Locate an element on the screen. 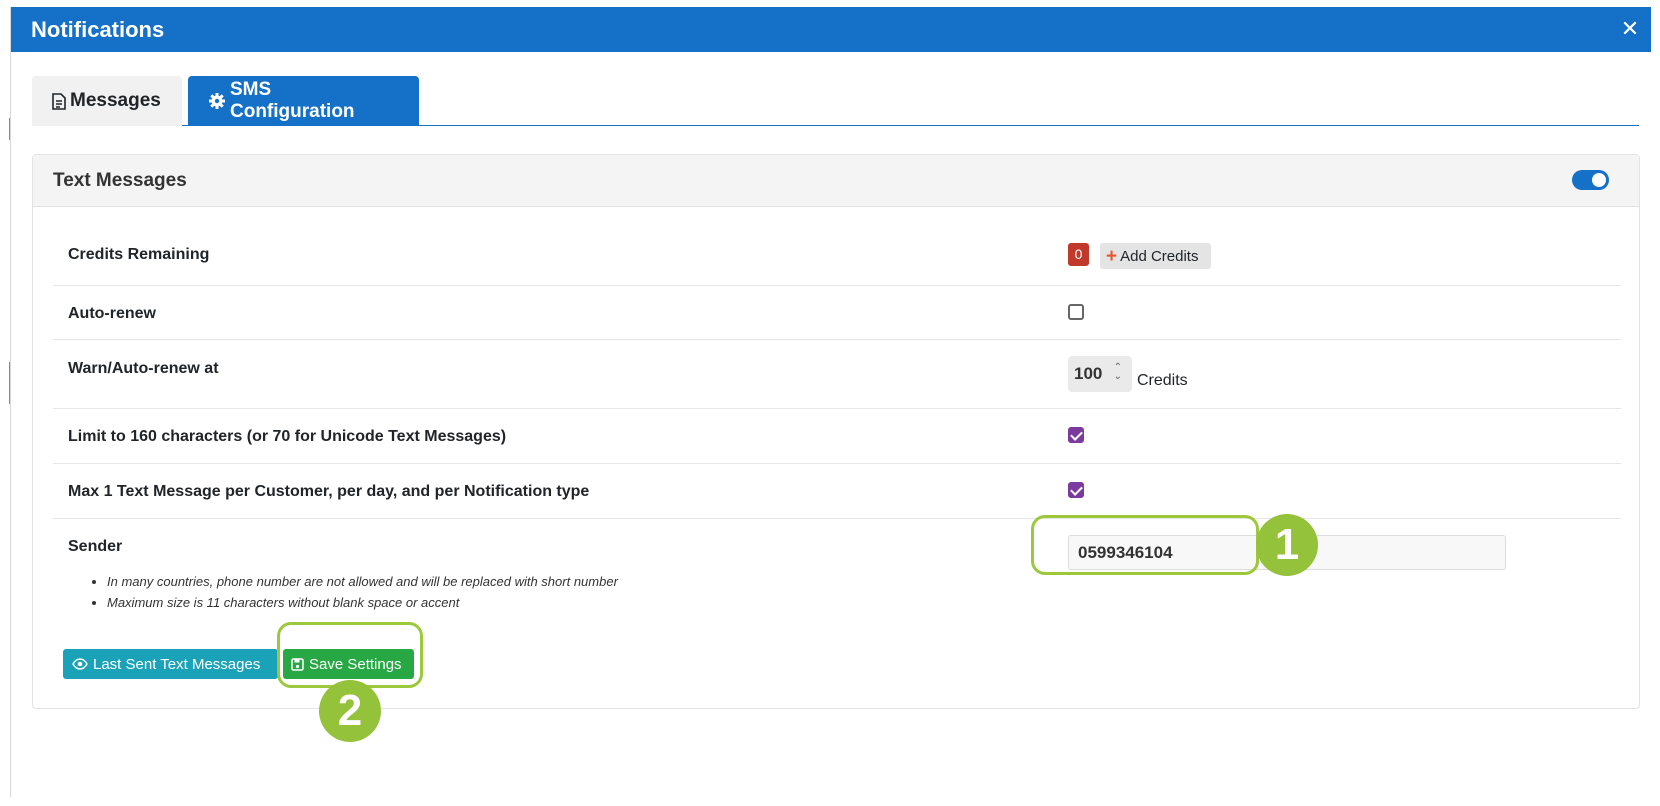  file-text-icon is located at coordinates (59, 101).